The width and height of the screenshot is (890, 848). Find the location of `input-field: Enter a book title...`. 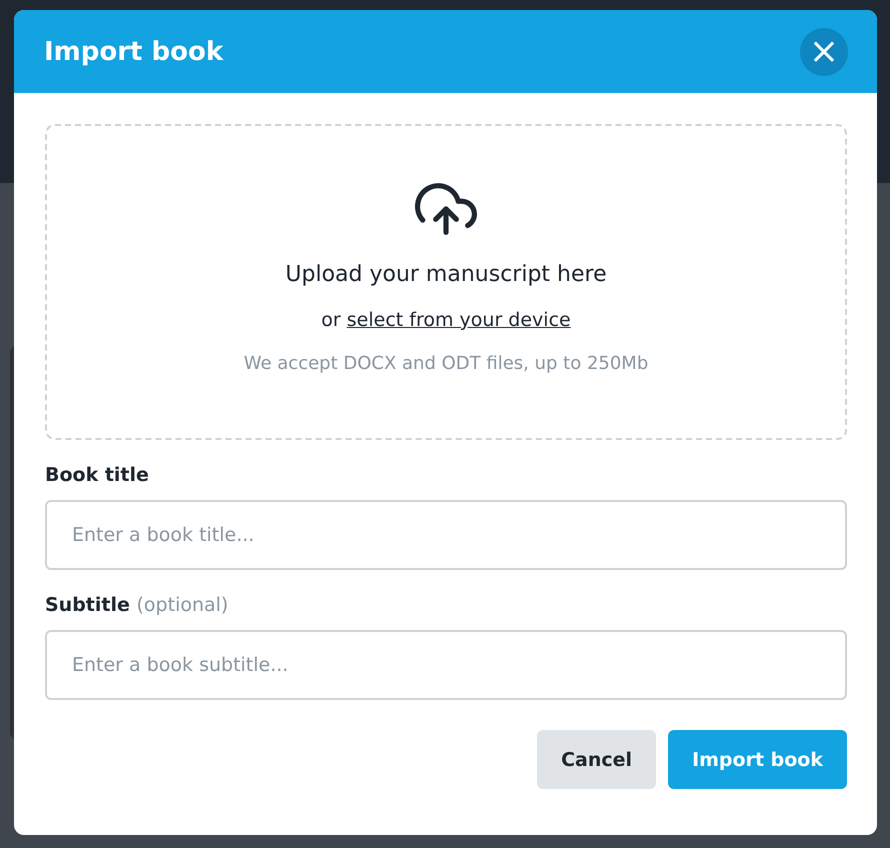

input-field: Enter a book title... is located at coordinates (446, 535).